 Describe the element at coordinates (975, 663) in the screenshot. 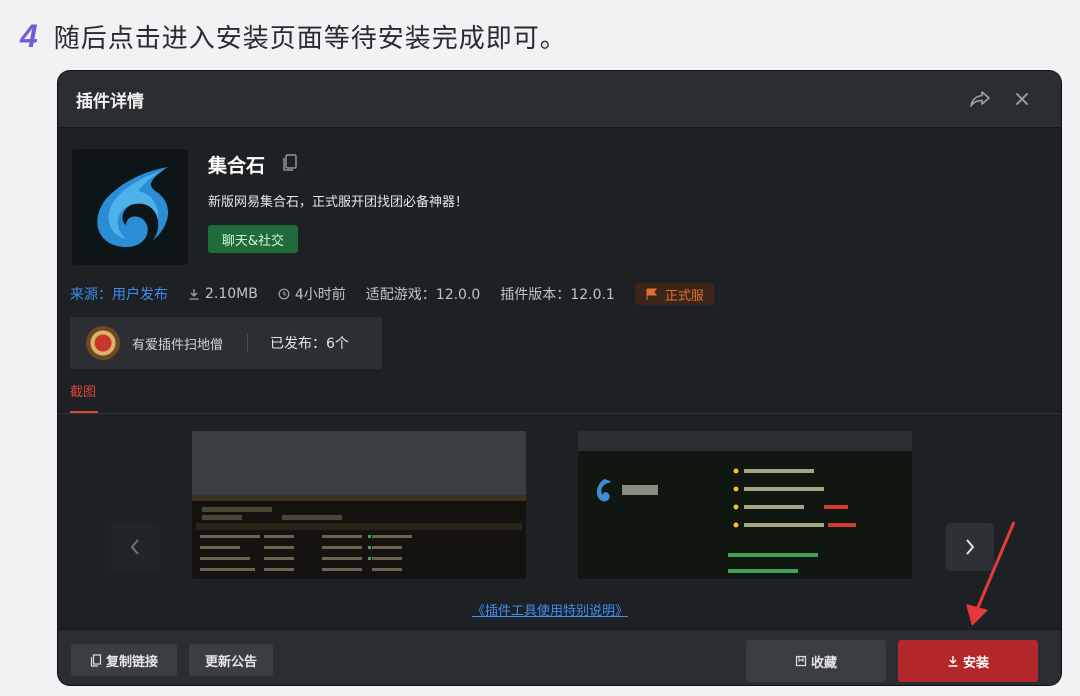

I see `install-label: 安装` at that location.